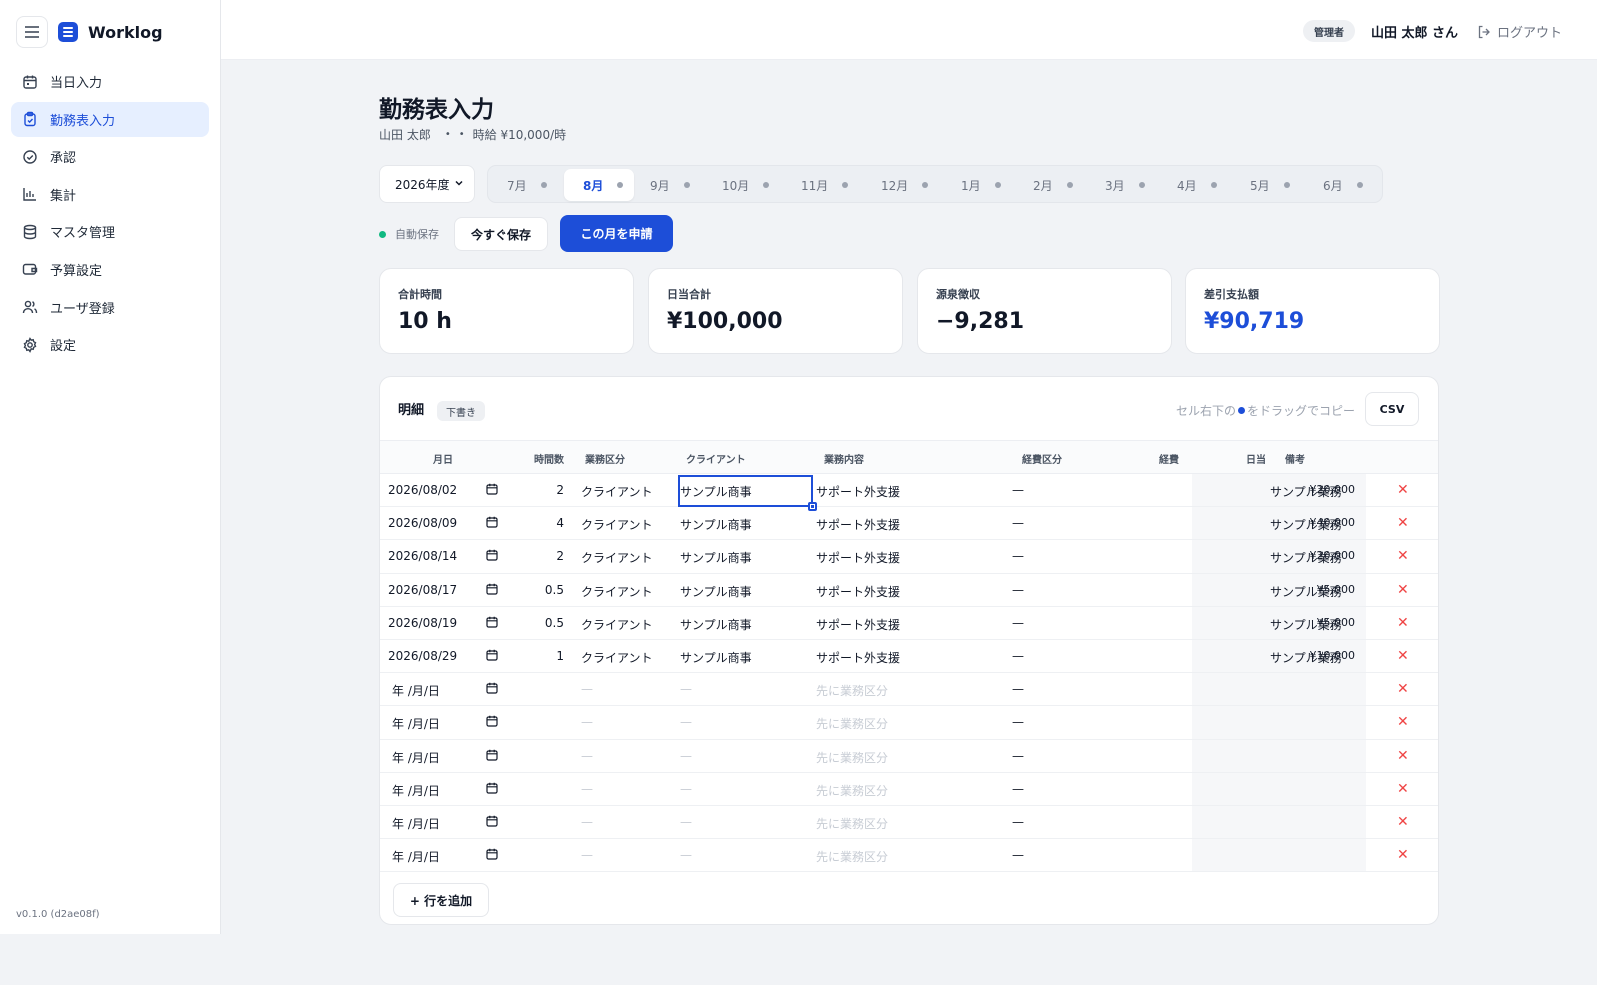  Describe the element at coordinates (667, 185) in the screenshot. I see `tab-month-9: 9月` at that location.